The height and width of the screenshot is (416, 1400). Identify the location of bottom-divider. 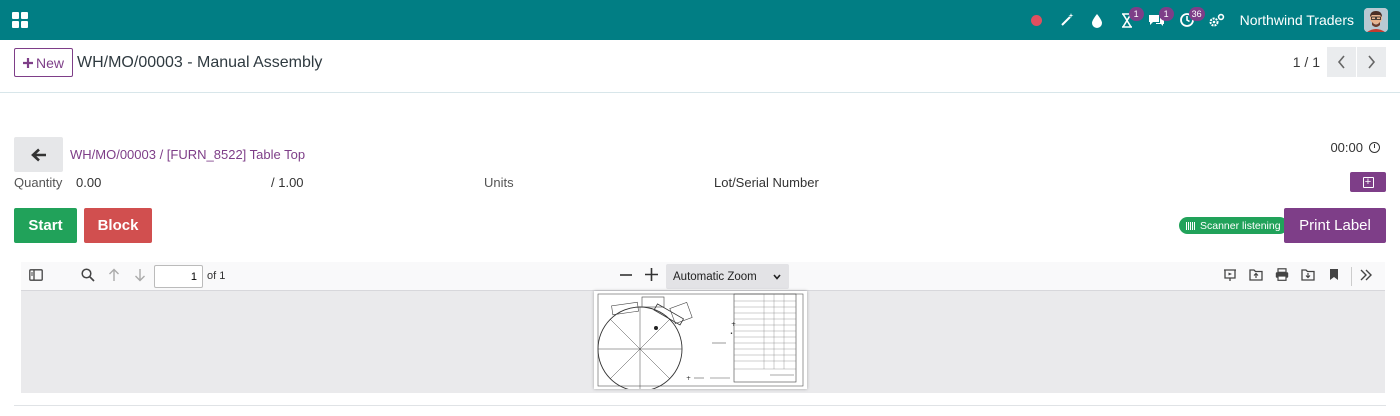
(700, 405).